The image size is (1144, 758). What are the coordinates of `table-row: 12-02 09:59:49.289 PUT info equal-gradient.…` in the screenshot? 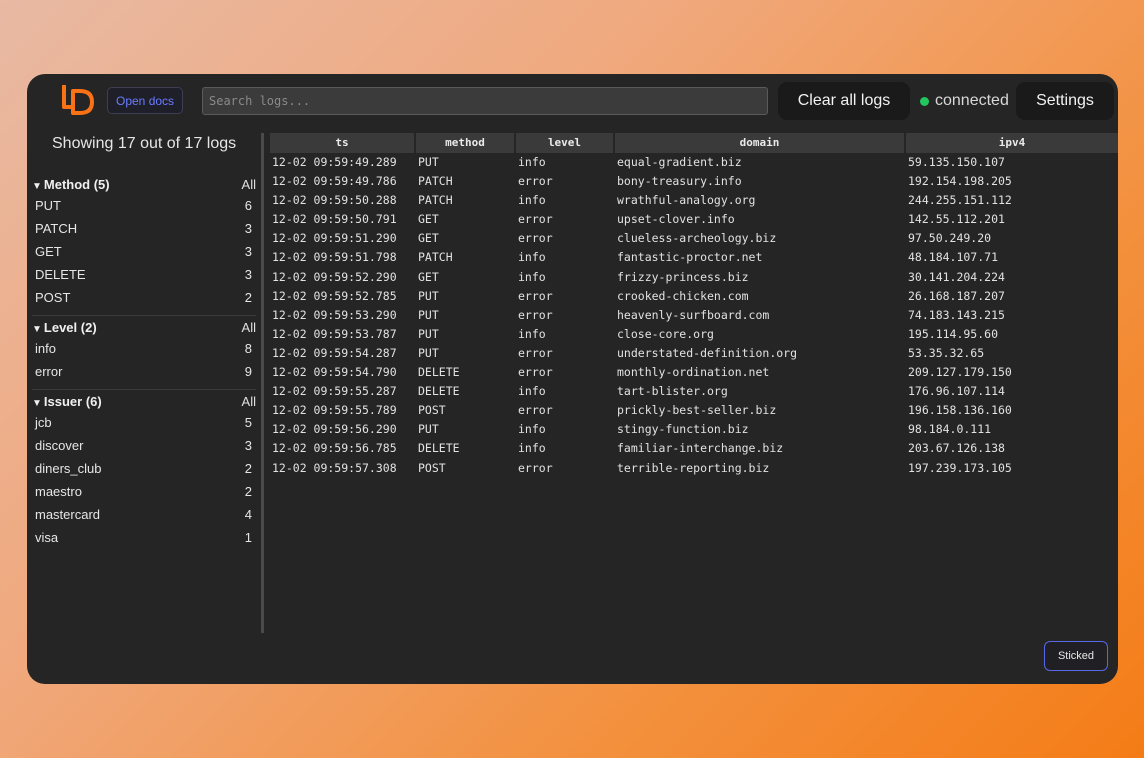 It's located at (694, 162).